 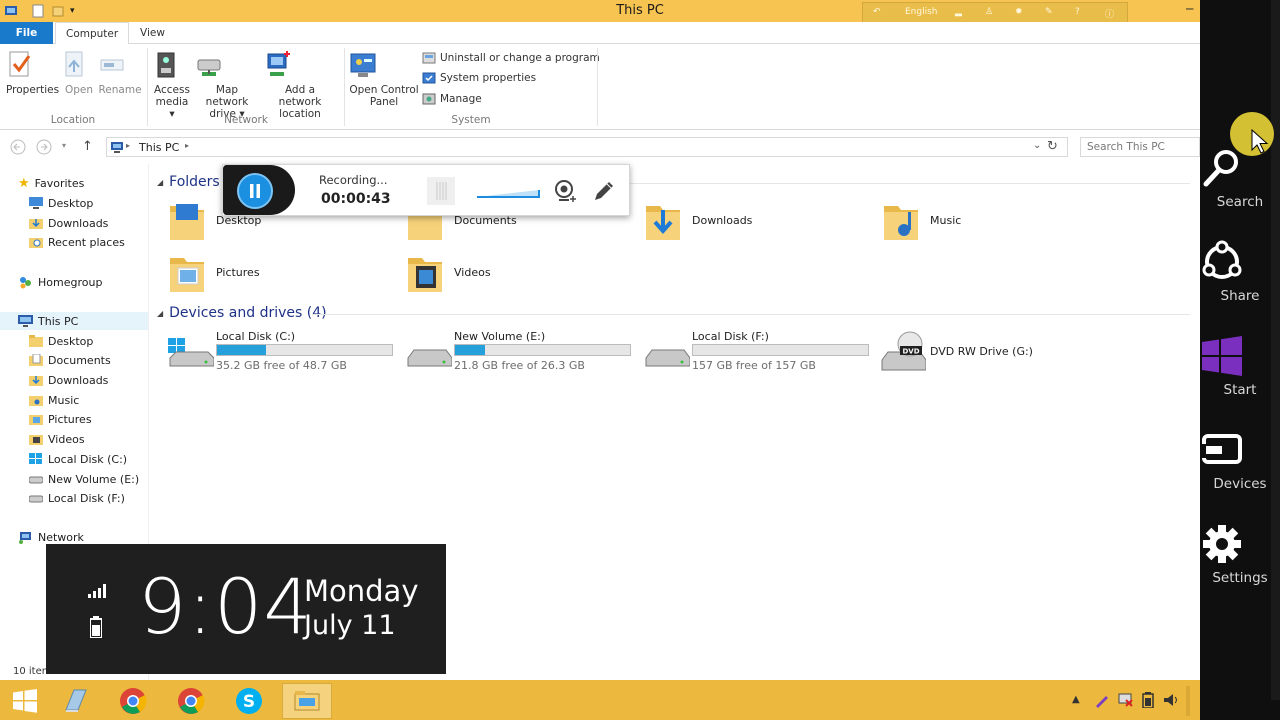 I want to click on nav-pc-new-volume-e: New Volume (E:), so click(x=84, y=479).